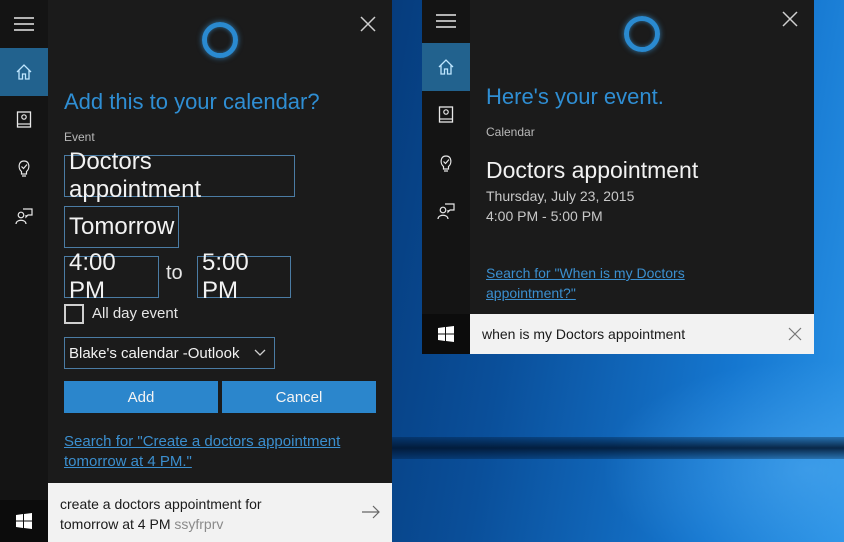 The image size is (844, 542). I want to click on page-title: Add this to your calendar?, so click(192, 101).